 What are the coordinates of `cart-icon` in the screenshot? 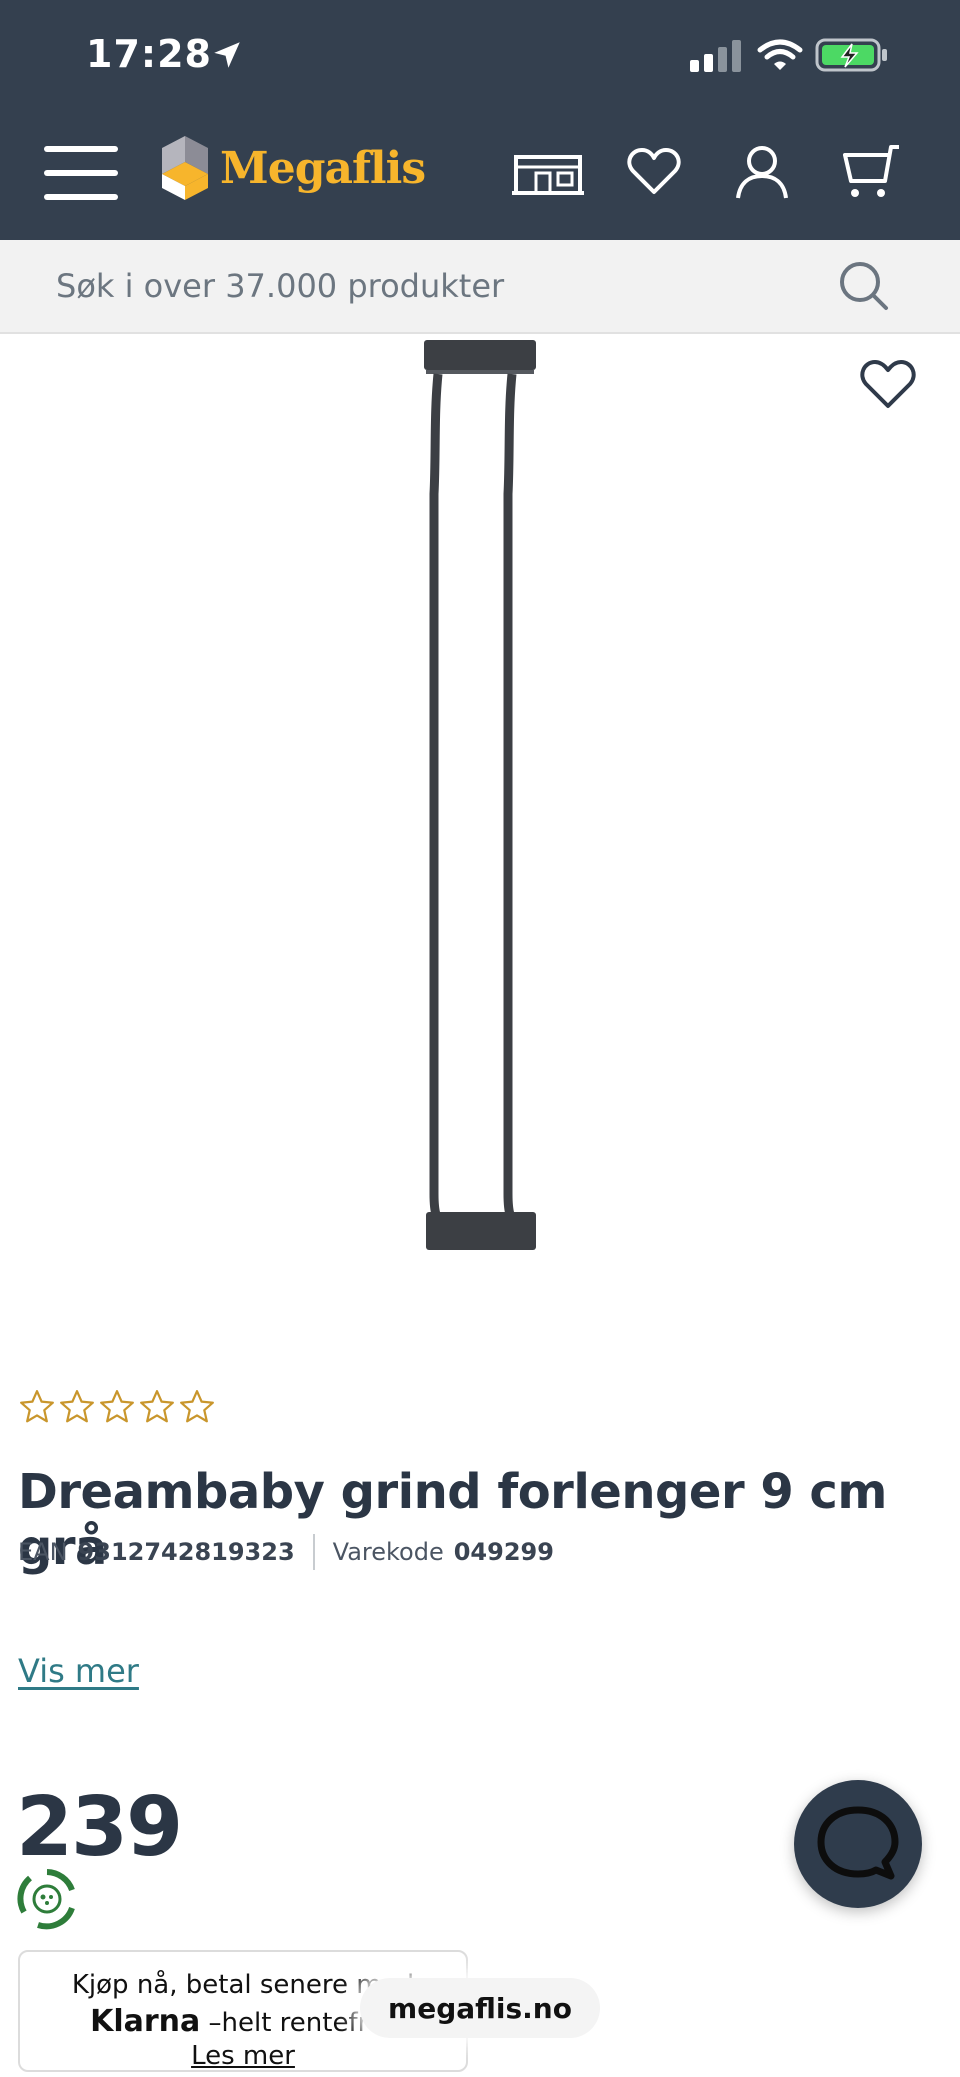 It's located at (871, 171).